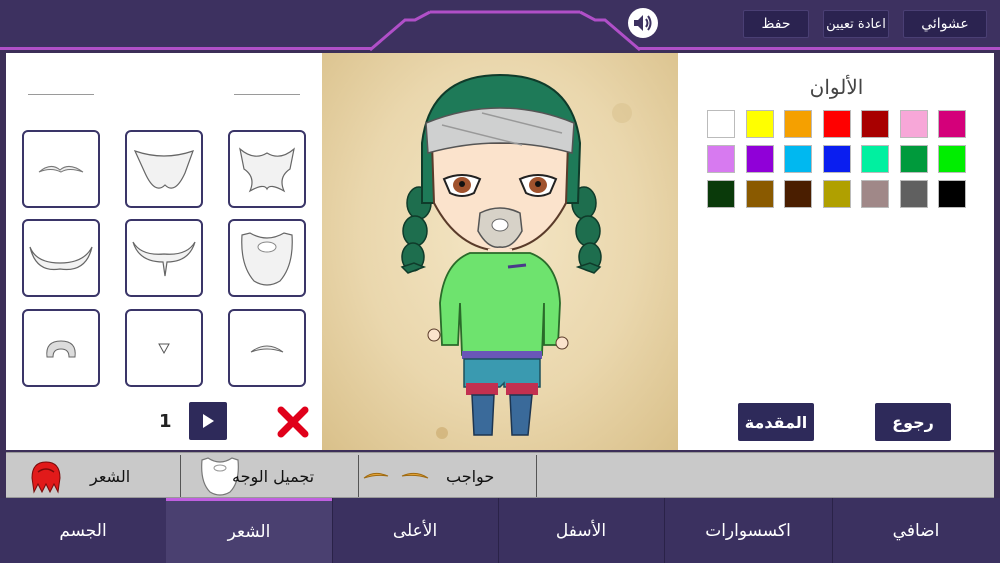  I want to click on tab-bottom: الأسفل, so click(581, 530).